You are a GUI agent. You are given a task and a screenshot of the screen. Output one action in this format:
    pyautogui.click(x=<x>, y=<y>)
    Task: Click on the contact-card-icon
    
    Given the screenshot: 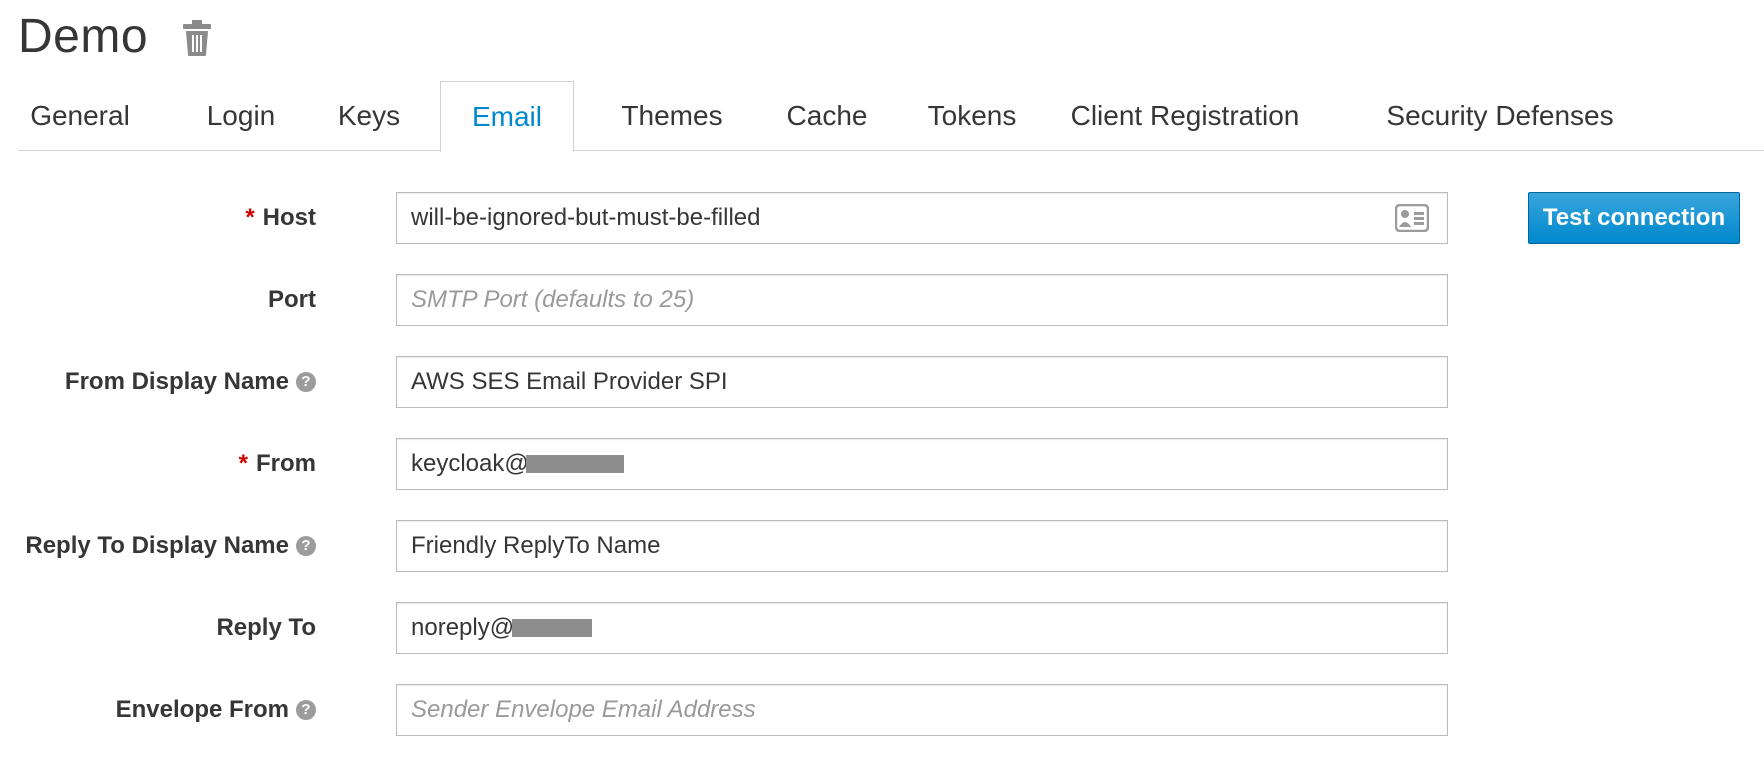 What is the action you would take?
    pyautogui.click(x=1412, y=218)
    